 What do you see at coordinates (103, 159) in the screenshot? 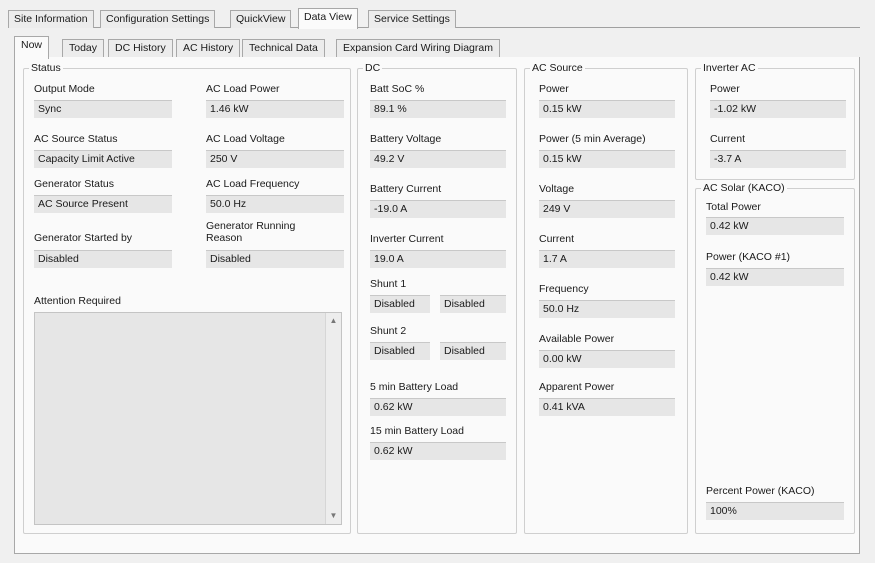
I see `ac-source-status-value: Capacity Limit Active` at bounding box center [103, 159].